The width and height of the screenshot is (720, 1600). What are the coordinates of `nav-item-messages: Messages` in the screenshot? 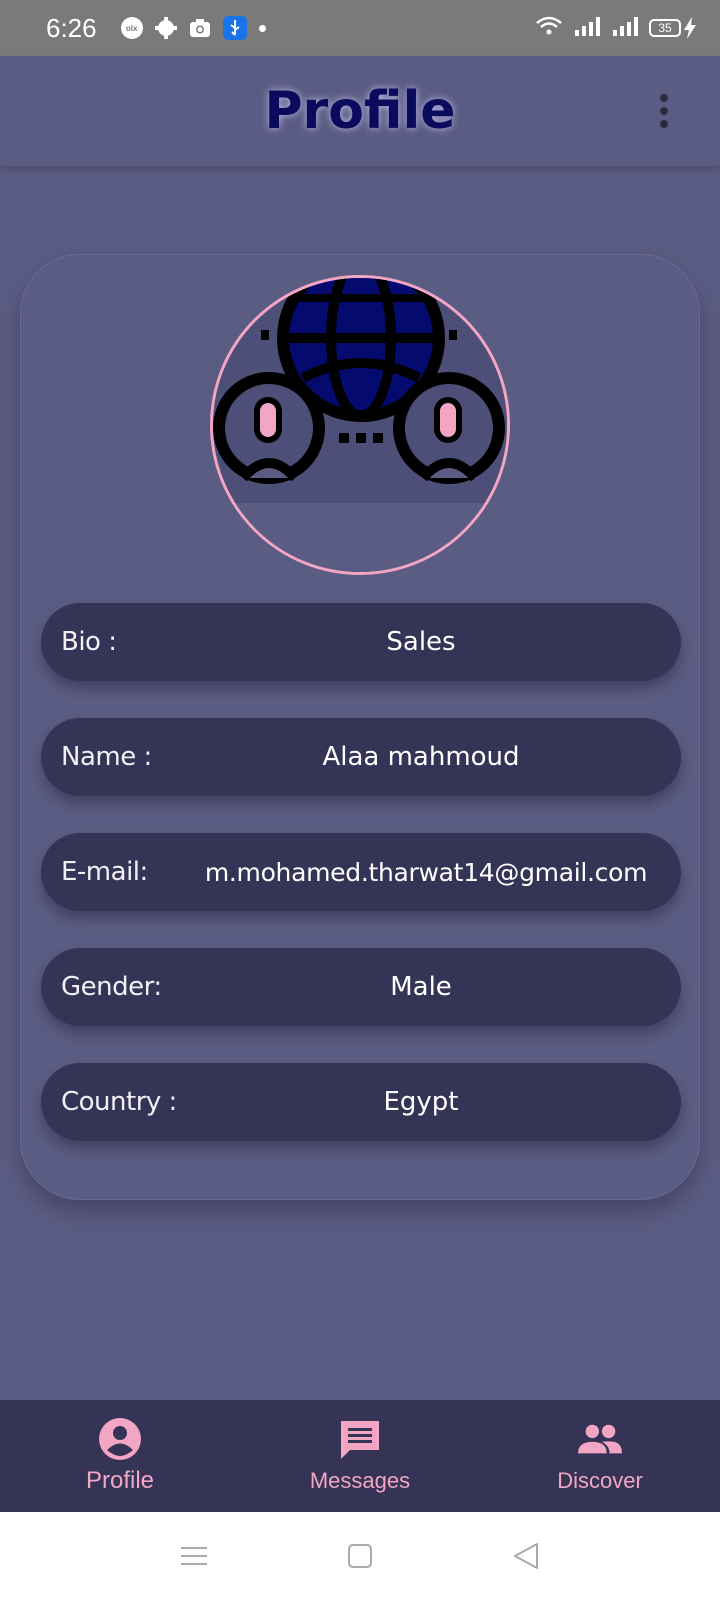 It's located at (360, 1456).